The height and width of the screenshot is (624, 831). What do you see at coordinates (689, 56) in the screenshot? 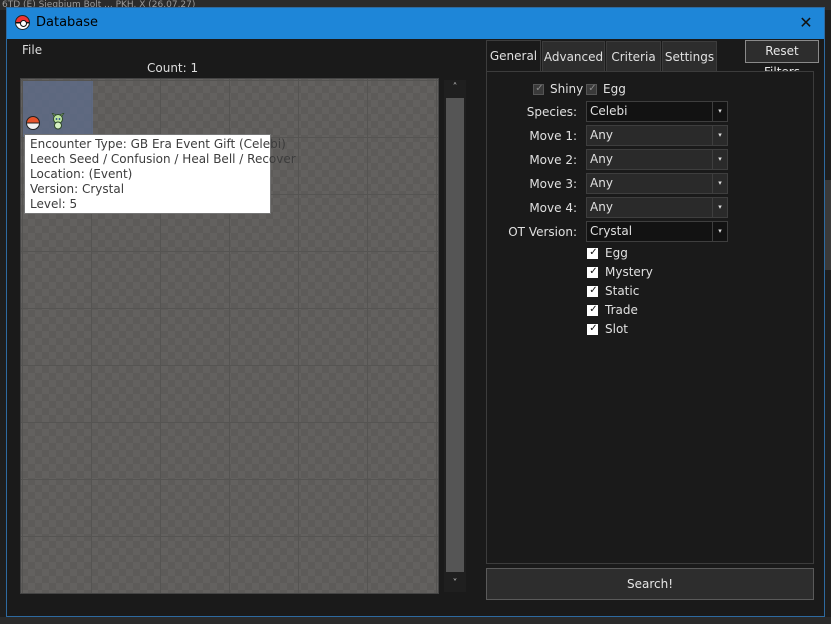
I see `tab-settings: Settings` at bounding box center [689, 56].